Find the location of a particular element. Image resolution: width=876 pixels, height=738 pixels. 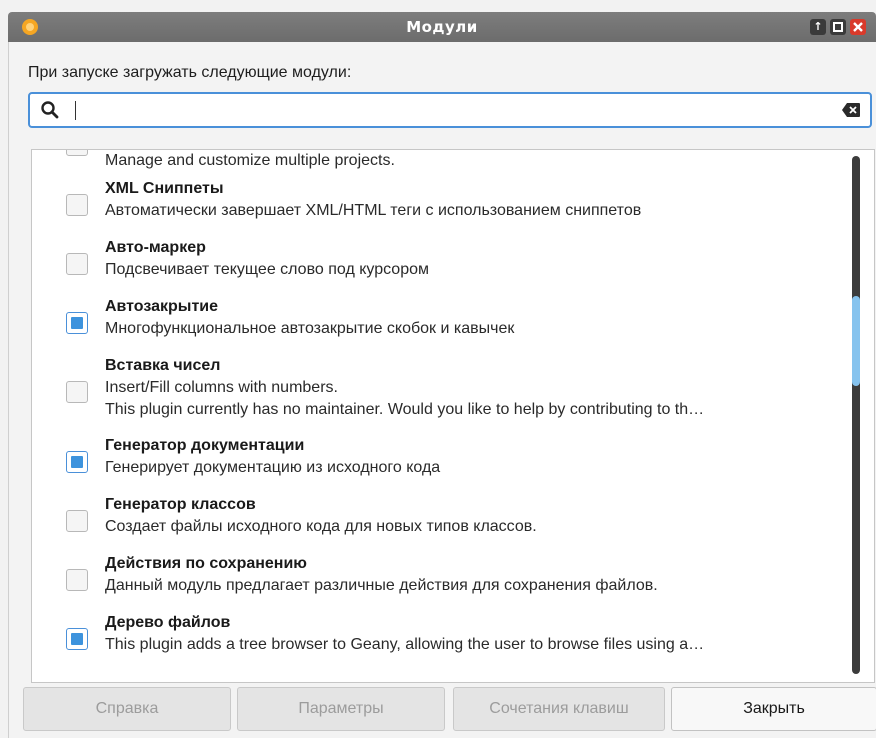

search-icon is located at coordinates (50, 110).